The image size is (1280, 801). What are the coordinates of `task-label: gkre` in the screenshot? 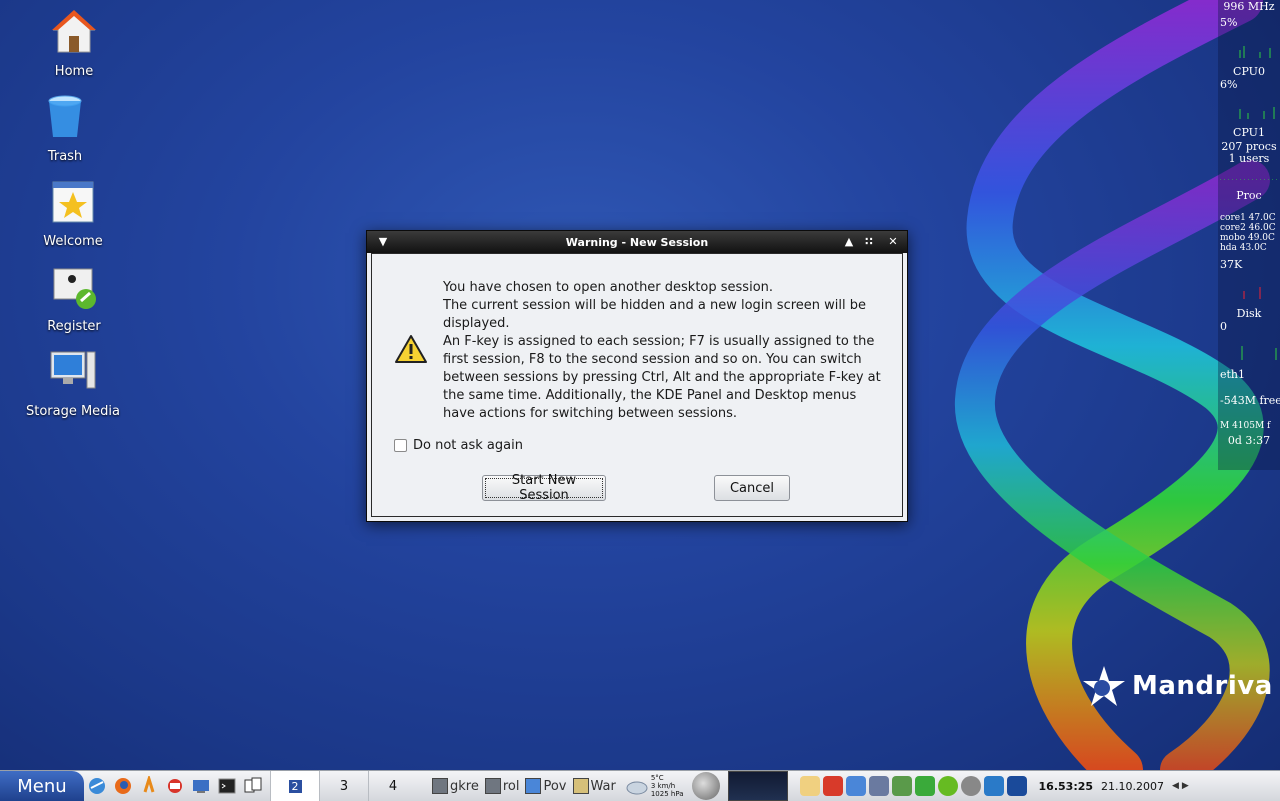 It's located at (464, 786).